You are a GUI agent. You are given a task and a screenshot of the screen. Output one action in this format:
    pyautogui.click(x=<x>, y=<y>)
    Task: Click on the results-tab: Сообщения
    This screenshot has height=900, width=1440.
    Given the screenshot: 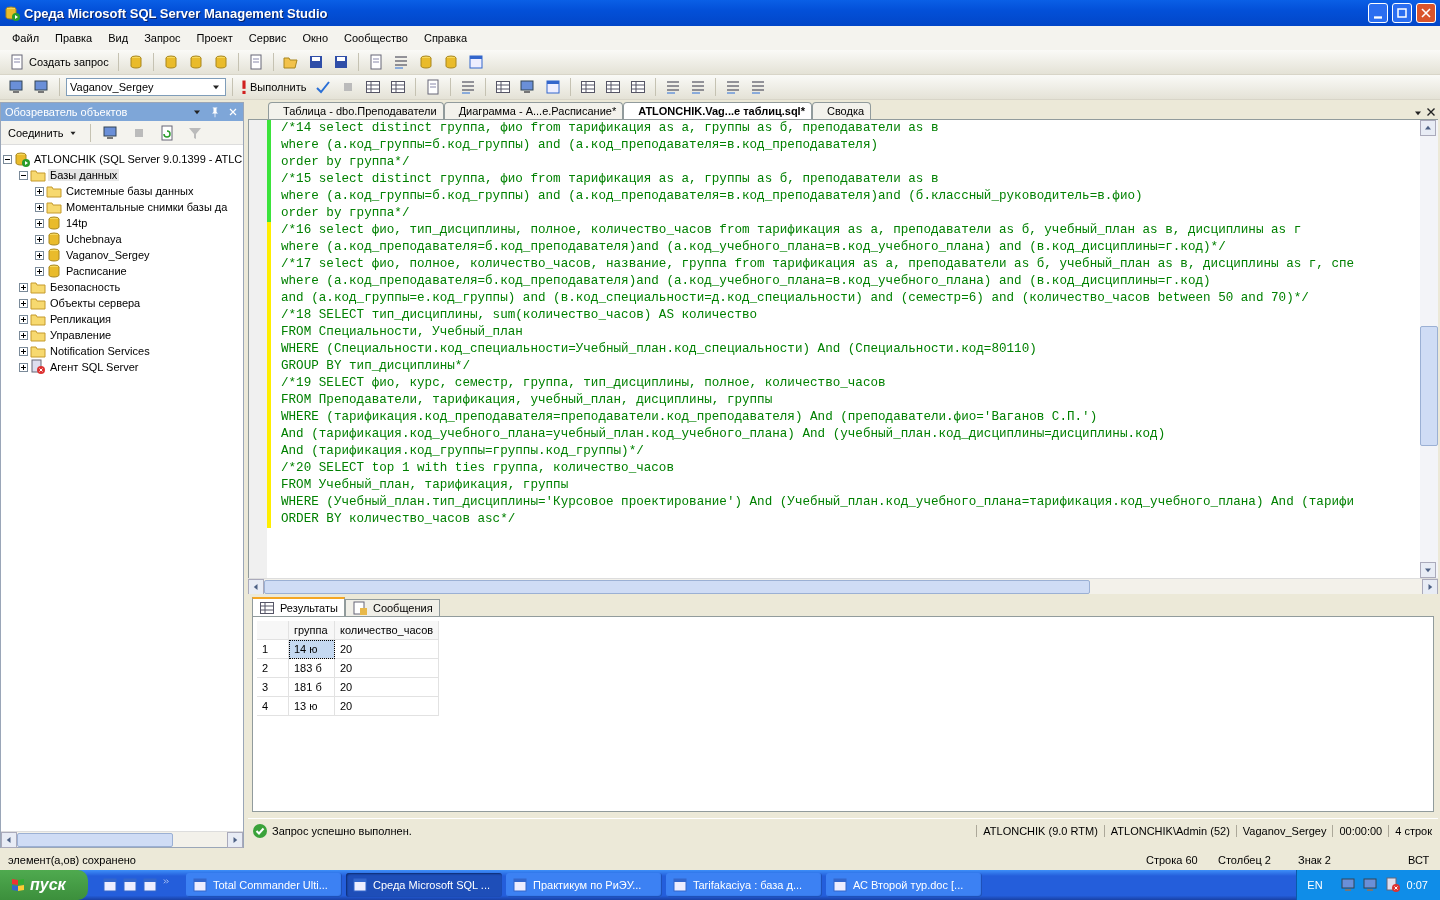 What is the action you would take?
    pyautogui.click(x=392, y=607)
    